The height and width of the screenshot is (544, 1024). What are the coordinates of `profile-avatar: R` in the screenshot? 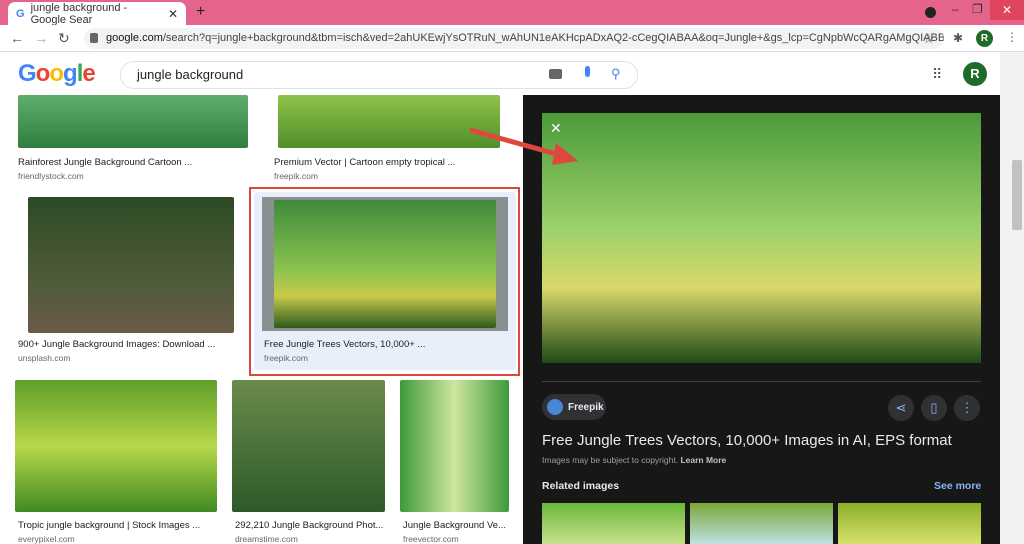 It's located at (984, 38).